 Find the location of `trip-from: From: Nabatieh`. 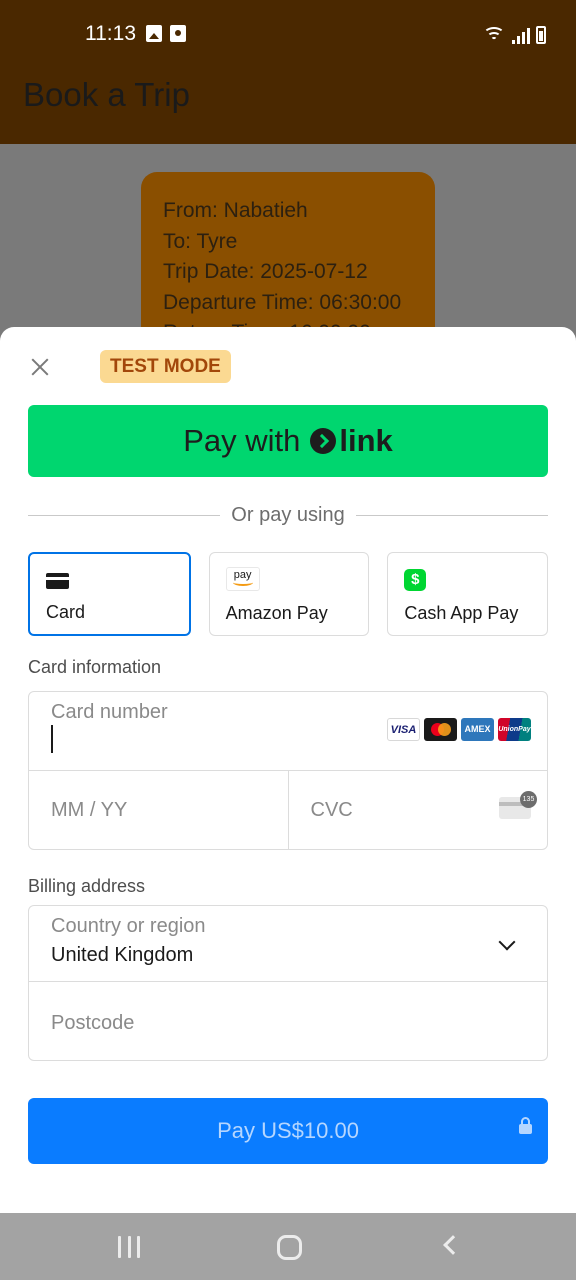

trip-from: From: Nabatieh is located at coordinates (235, 210).